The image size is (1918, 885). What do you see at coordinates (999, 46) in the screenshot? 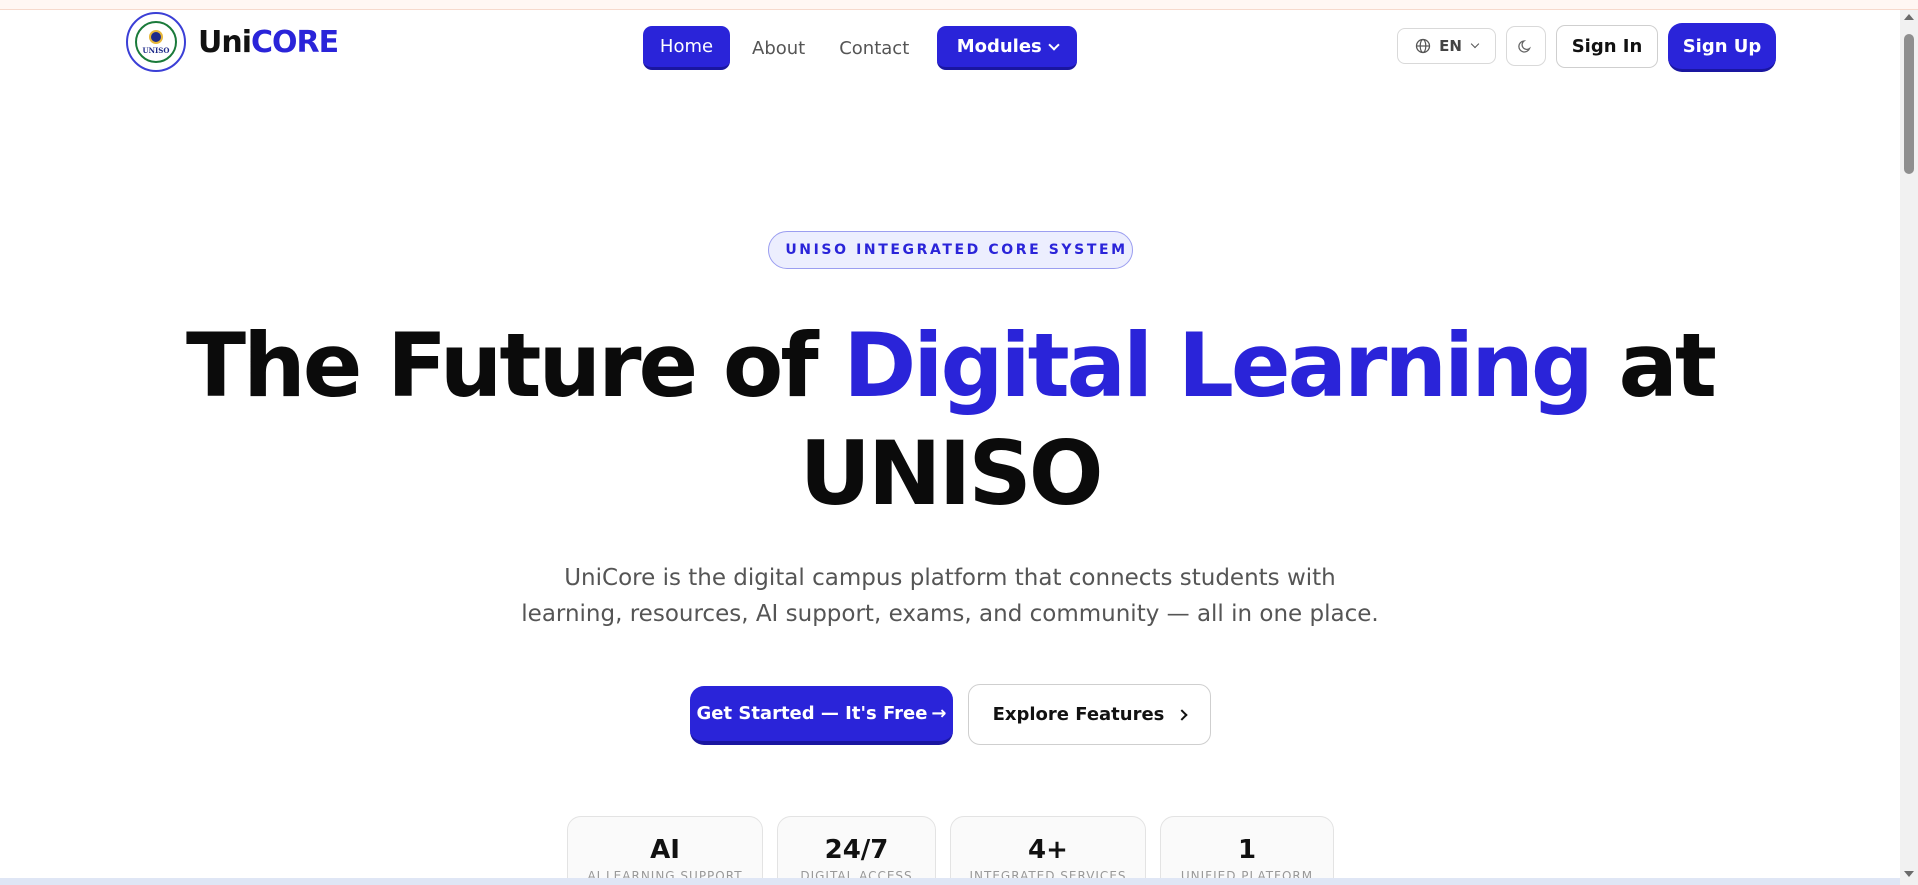
I see `modules-label: Modules` at bounding box center [999, 46].